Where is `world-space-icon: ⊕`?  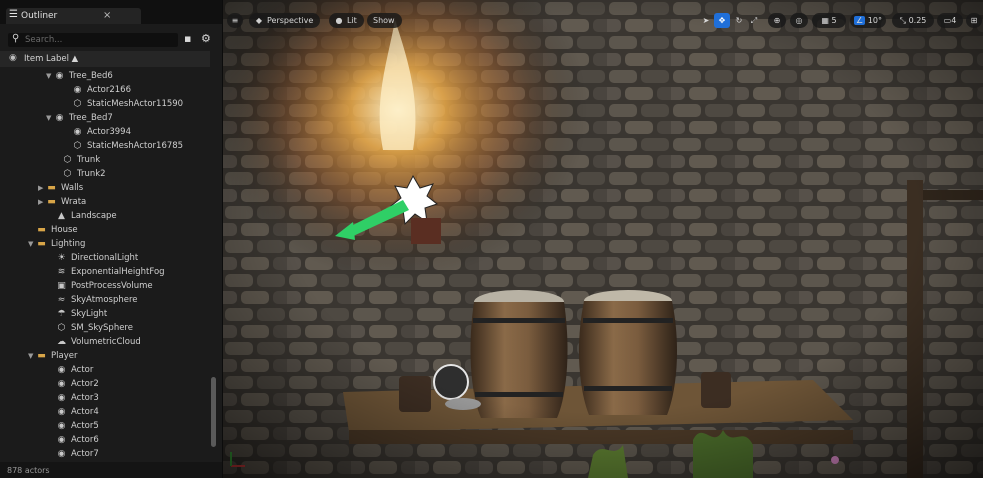 world-space-icon: ⊕ is located at coordinates (777, 20).